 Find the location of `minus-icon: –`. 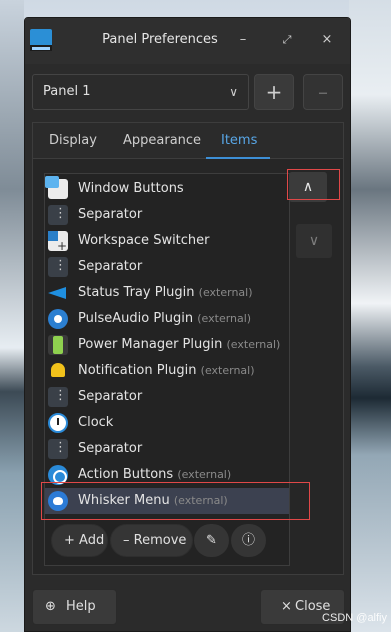

minus-icon: – is located at coordinates (126, 540).